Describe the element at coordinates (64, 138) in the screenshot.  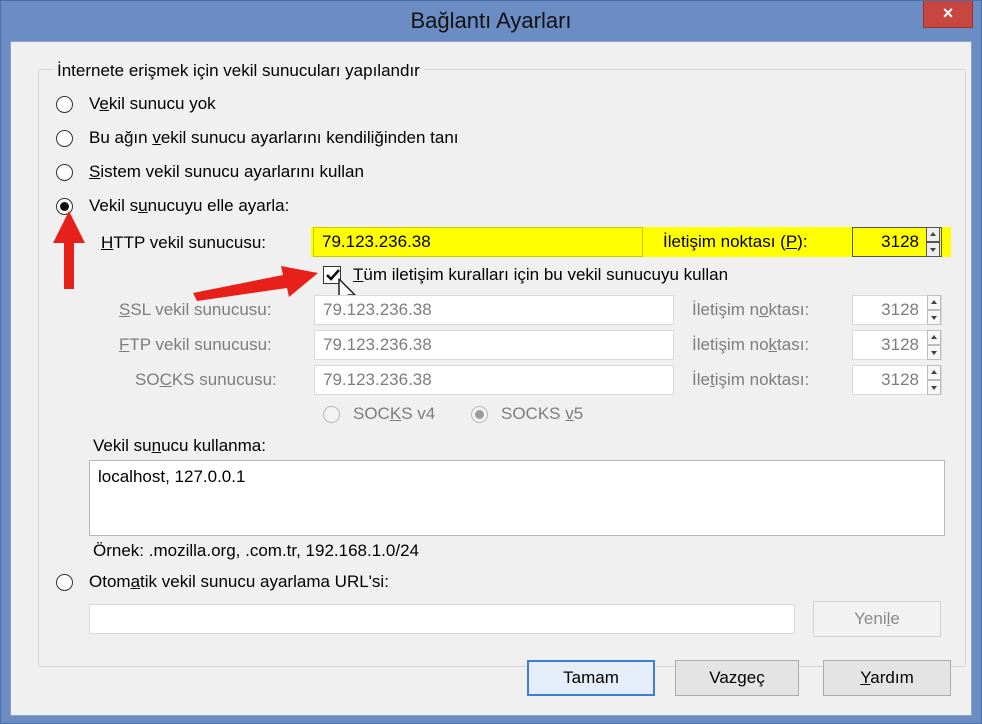
I see `radio-auto-detect` at that location.